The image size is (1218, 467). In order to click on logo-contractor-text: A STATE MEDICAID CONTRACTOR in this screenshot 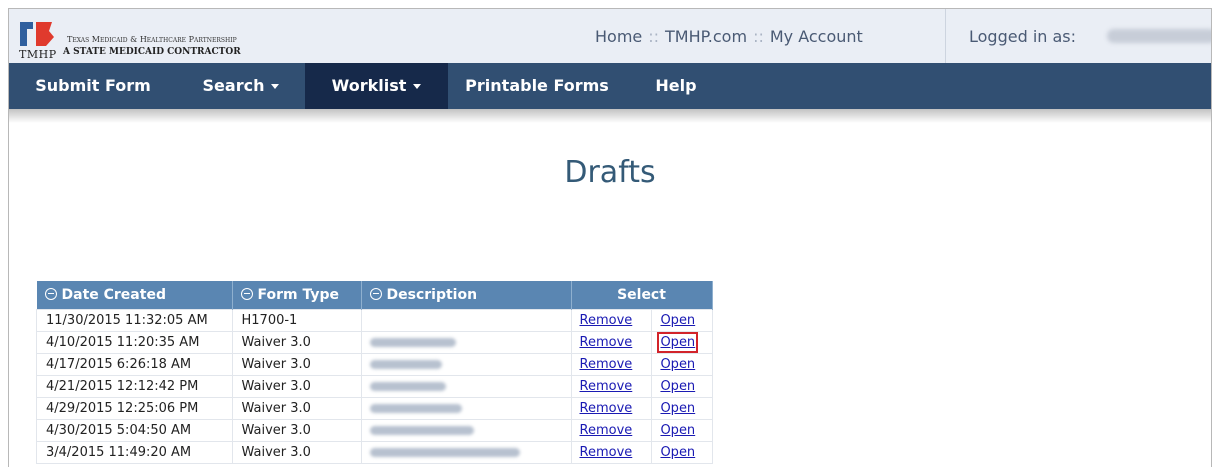, I will do `click(152, 52)`.